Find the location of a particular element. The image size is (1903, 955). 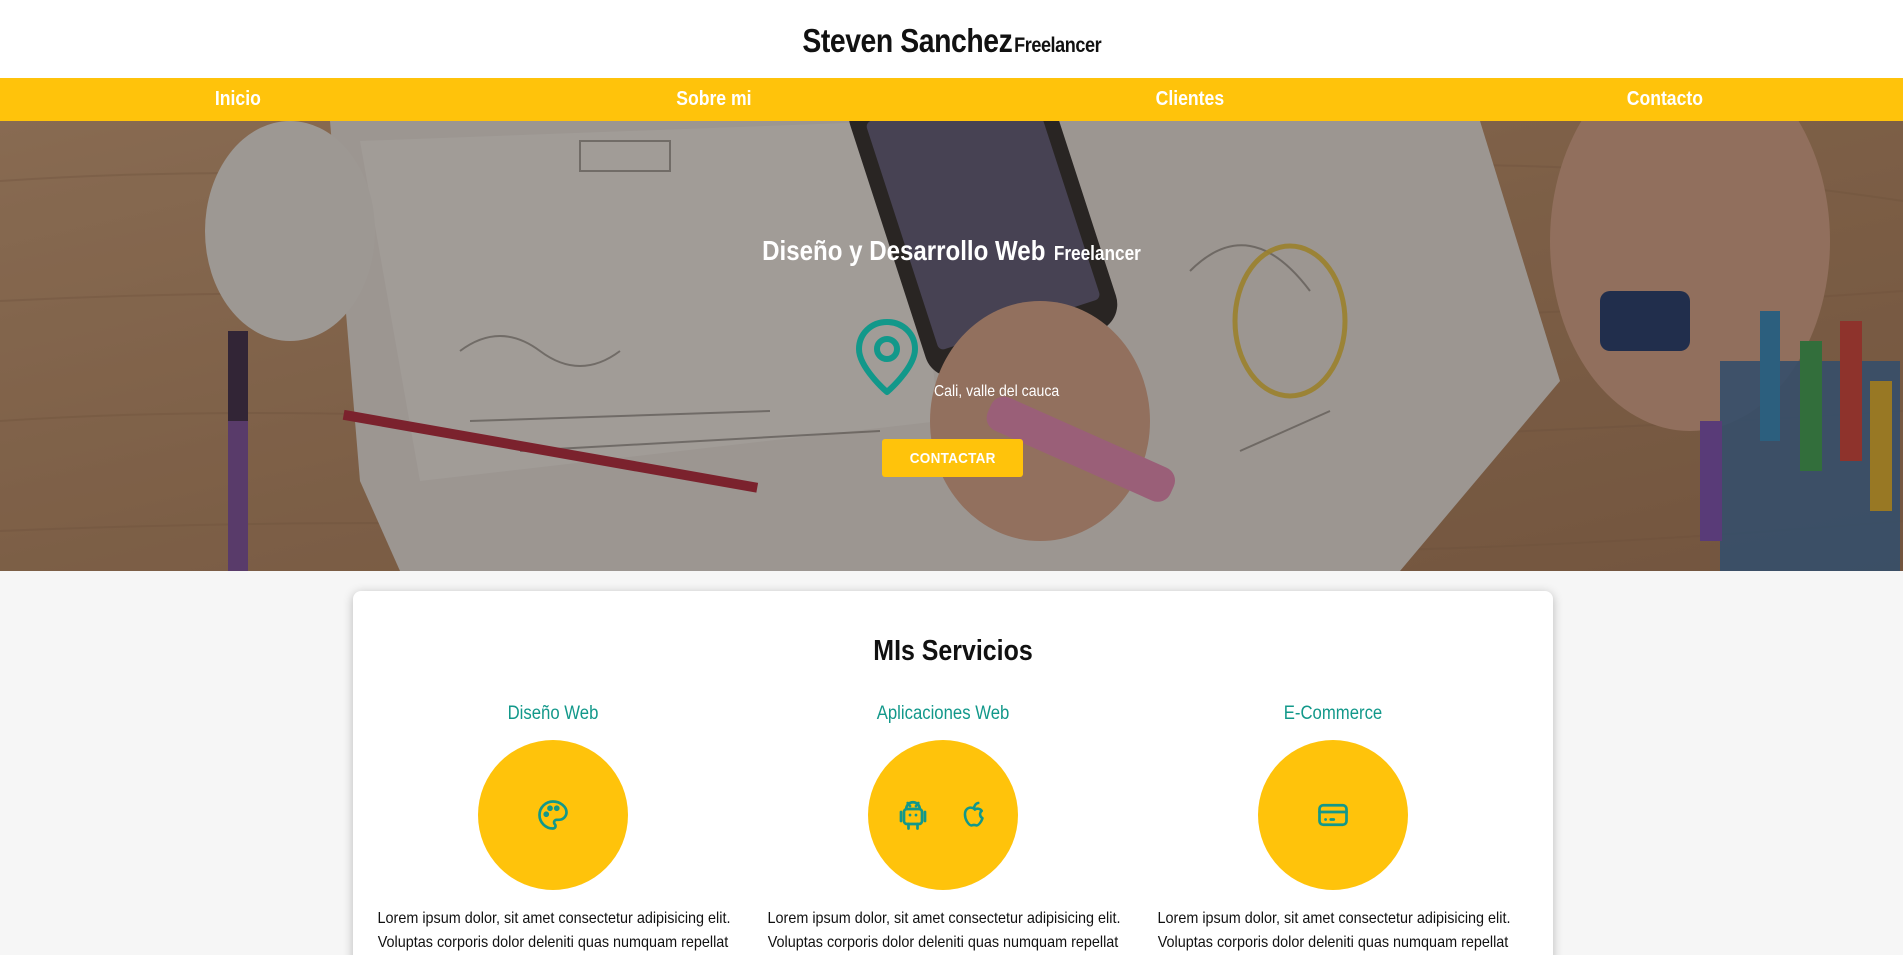

hero-title: Diseño y Desarrollo Web Freelancer is located at coordinates (951, 251).